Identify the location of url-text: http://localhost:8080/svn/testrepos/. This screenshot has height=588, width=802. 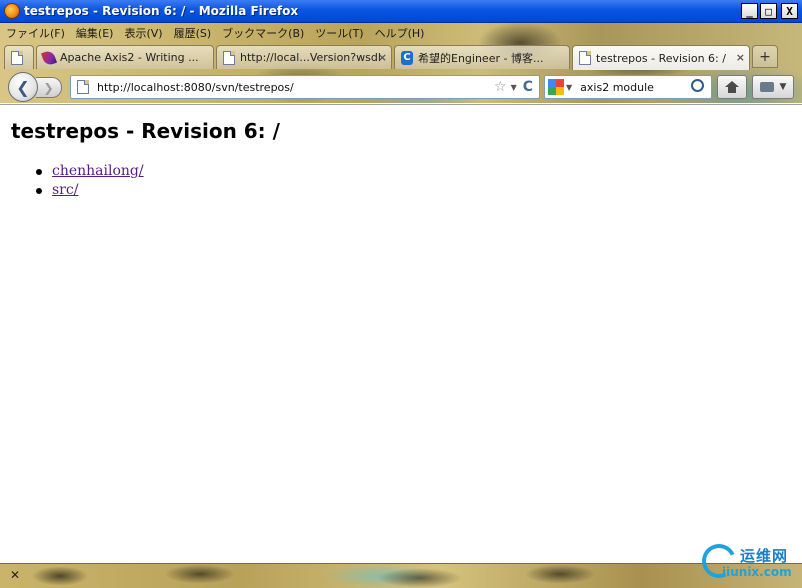
(295, 87).